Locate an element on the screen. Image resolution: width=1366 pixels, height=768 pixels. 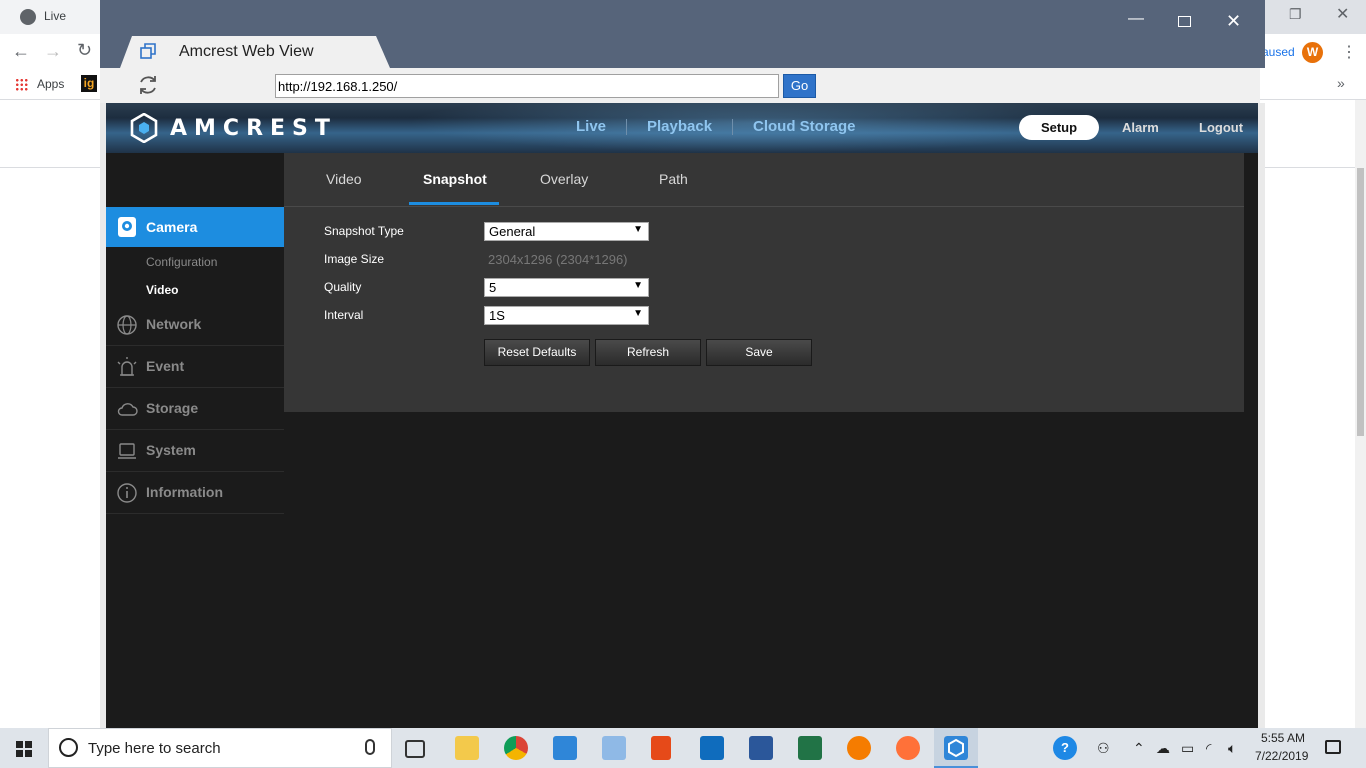
sidebar-item-label: Event is located at coordinates (165, 366).